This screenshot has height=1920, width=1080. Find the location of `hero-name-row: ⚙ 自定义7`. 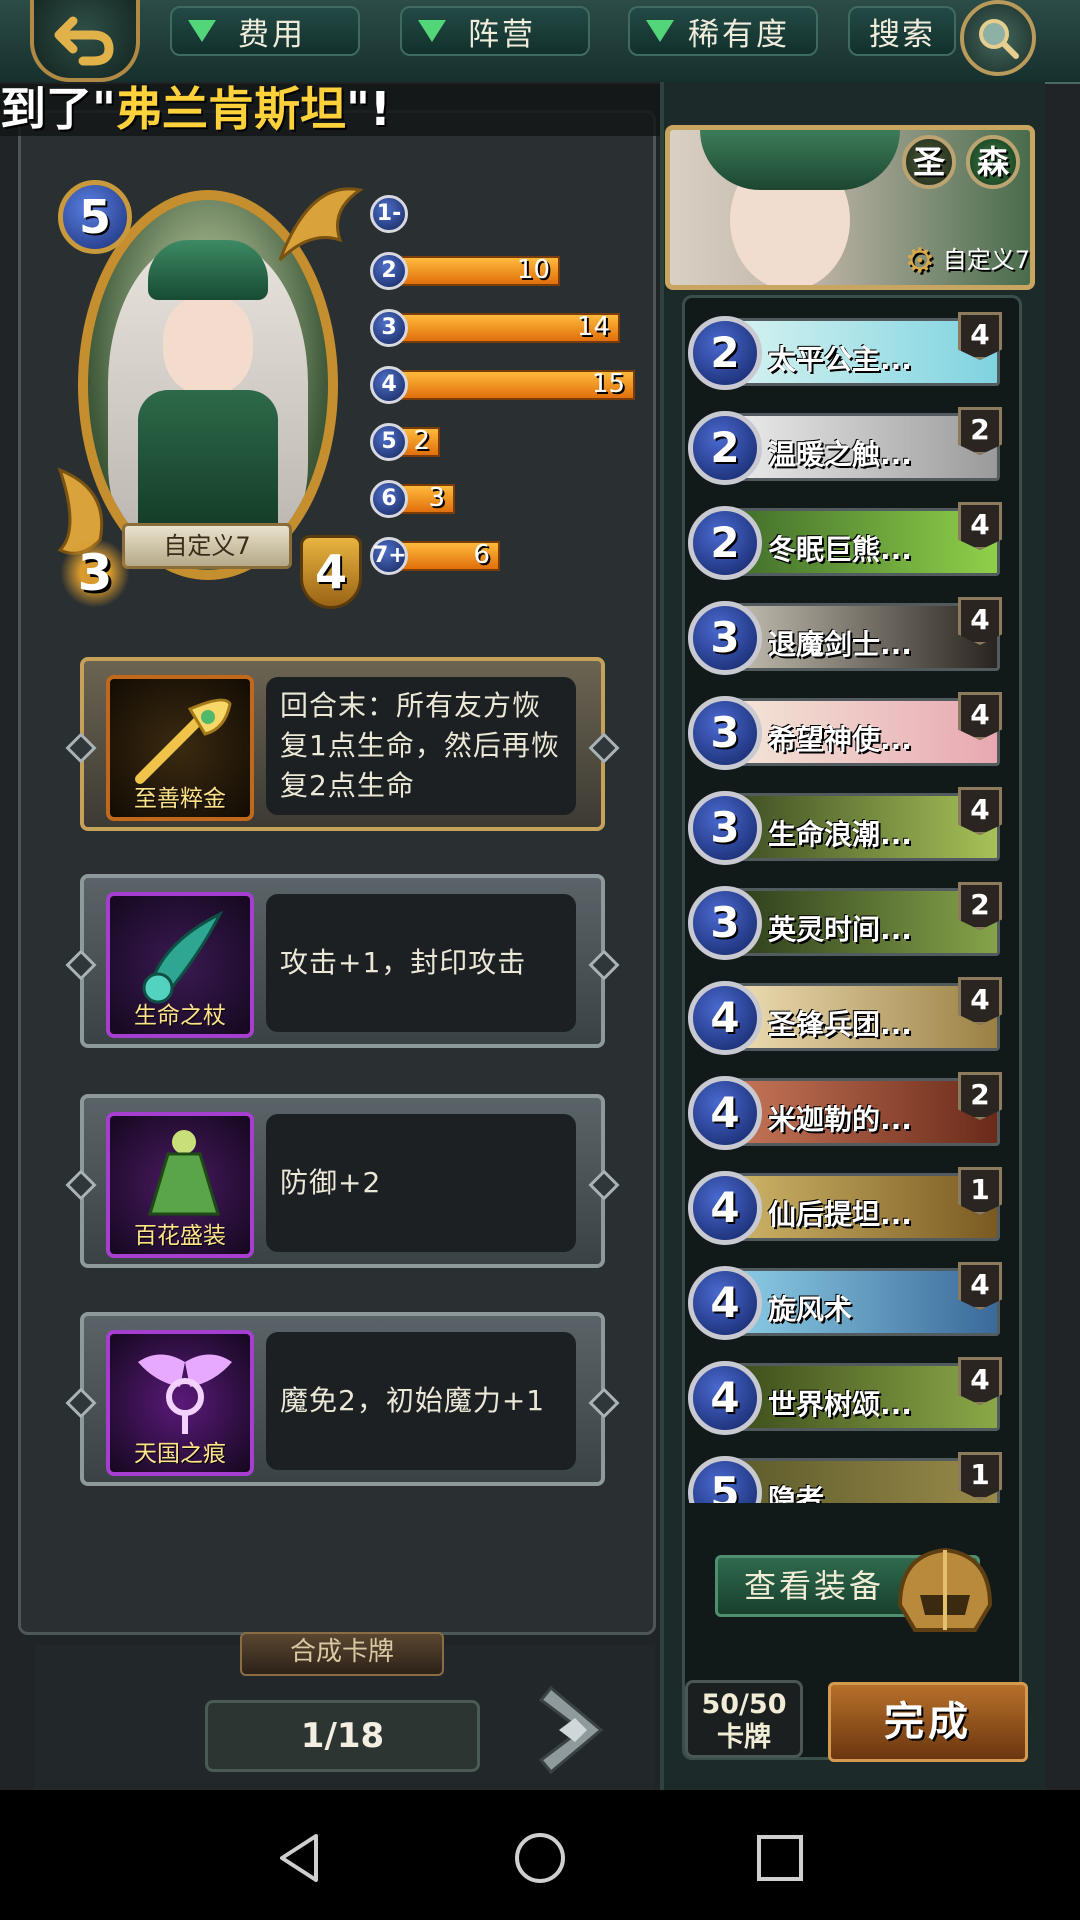

hero-name-row: ⚙ 自定义7 is located at coordinates (915, 260).